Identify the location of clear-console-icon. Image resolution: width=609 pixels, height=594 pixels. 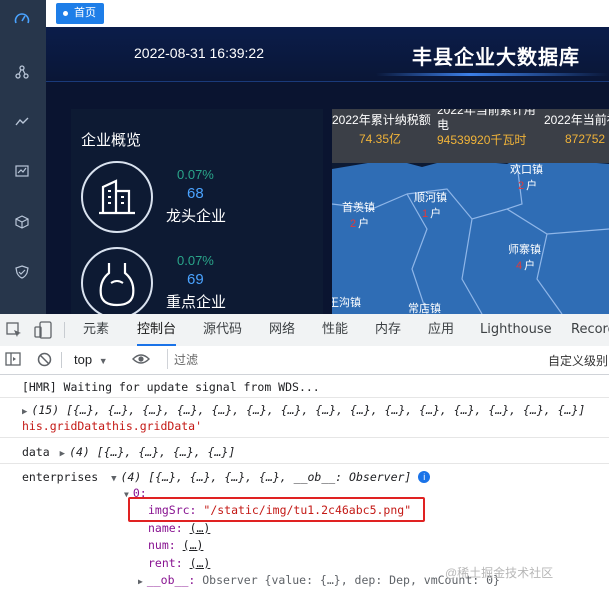
(44, 362).